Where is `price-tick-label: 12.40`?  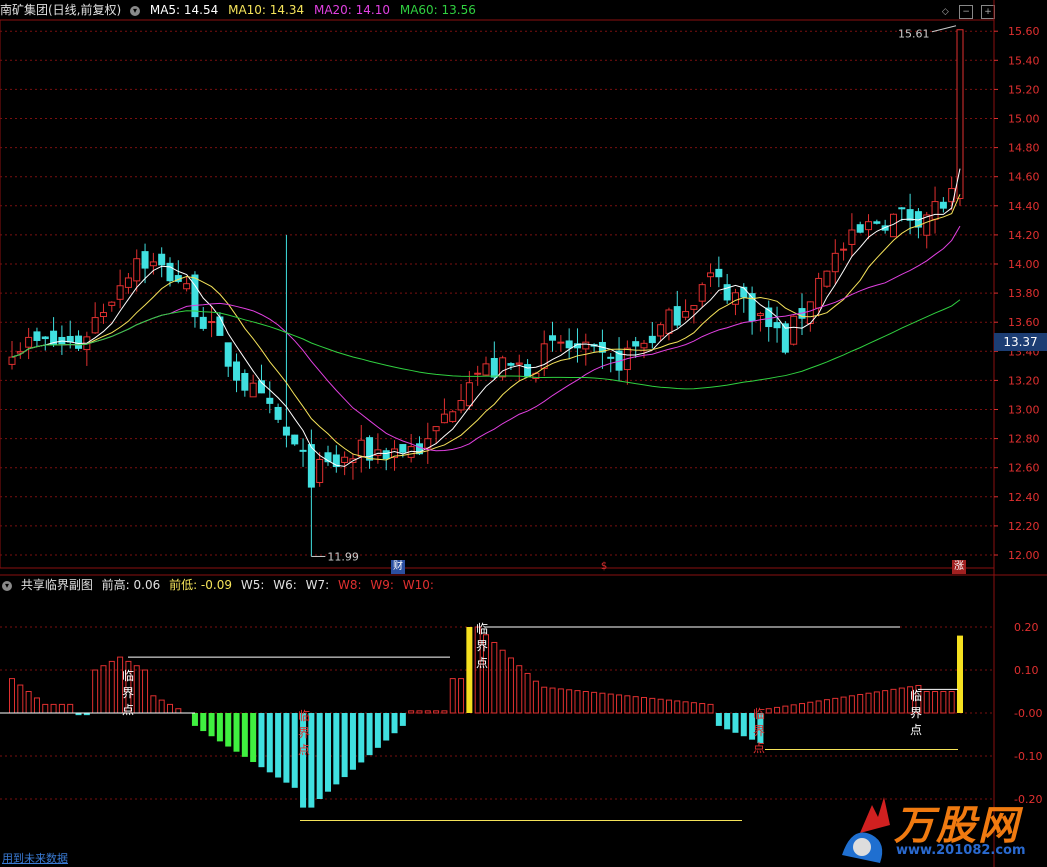 price-tick-label: 12.40 is located at coordinates (1024, 497).